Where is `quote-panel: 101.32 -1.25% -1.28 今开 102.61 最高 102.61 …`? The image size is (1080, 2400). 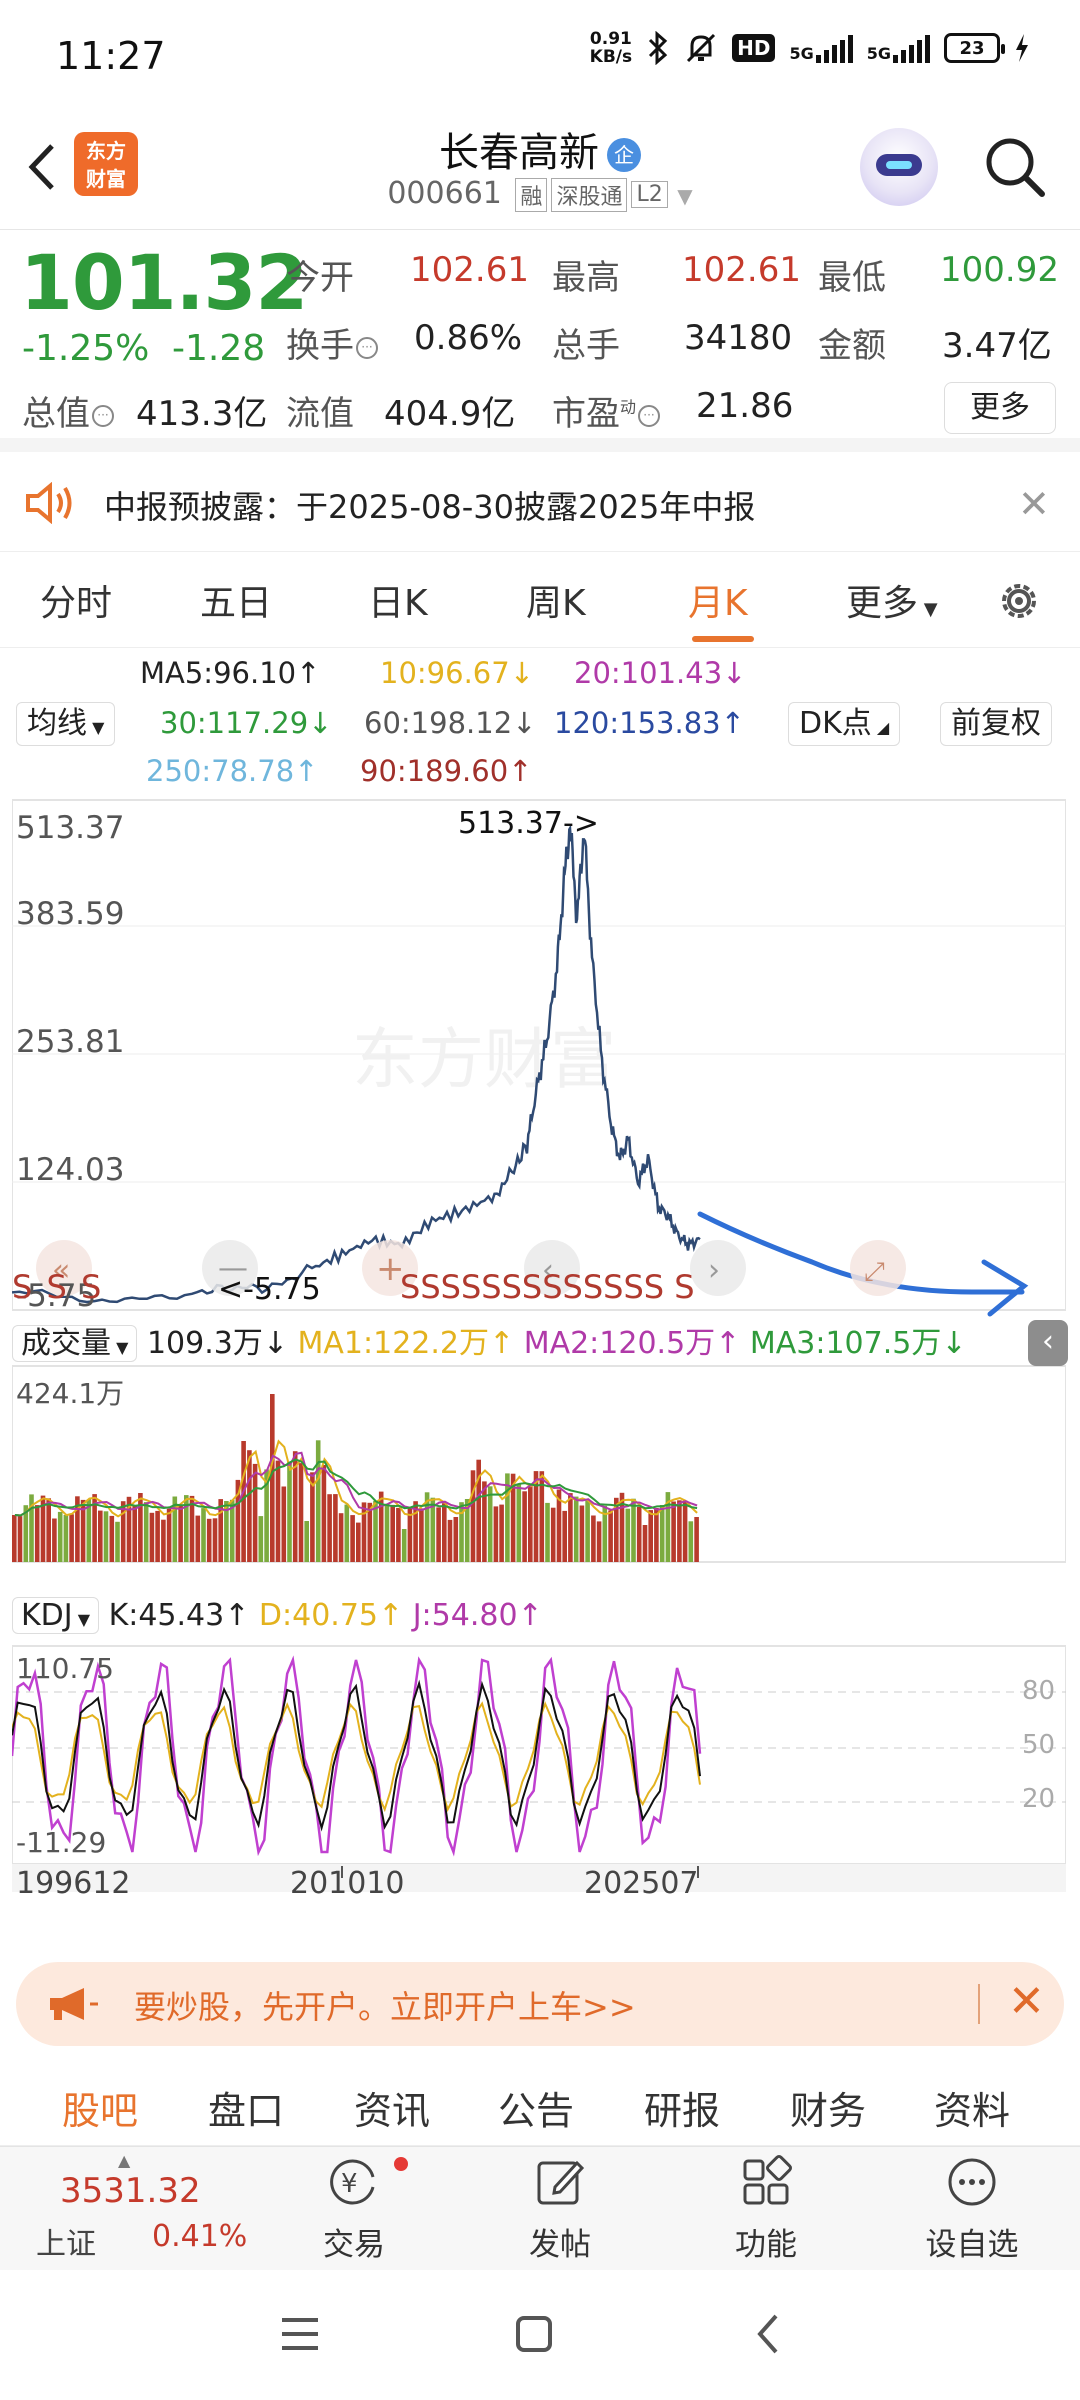 quote-panel: 101.32 -1.25% -1.28 今开 102.61 最高 102.61 … is located at coordinates (540, 341).